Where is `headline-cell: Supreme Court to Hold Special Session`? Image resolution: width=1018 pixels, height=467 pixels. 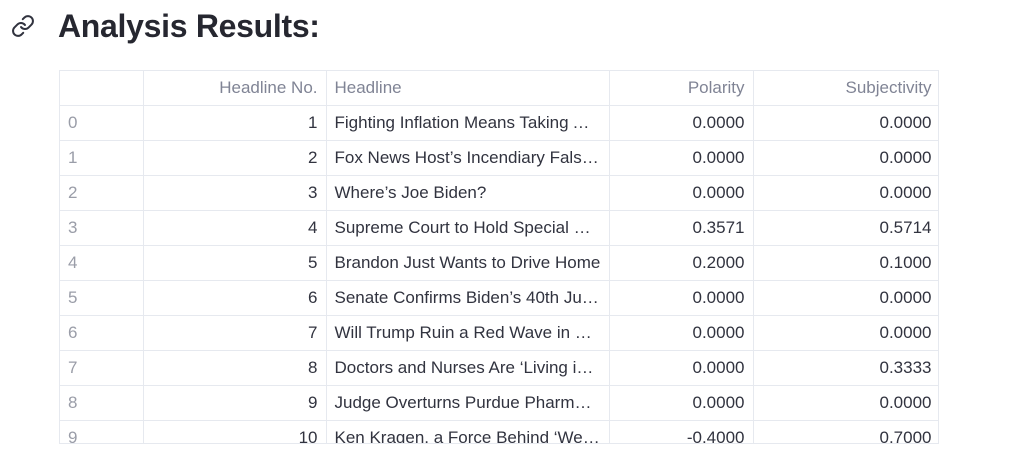 headline-cell: Supreme Court to Hold Special Session is located at coordinates (468, 228).